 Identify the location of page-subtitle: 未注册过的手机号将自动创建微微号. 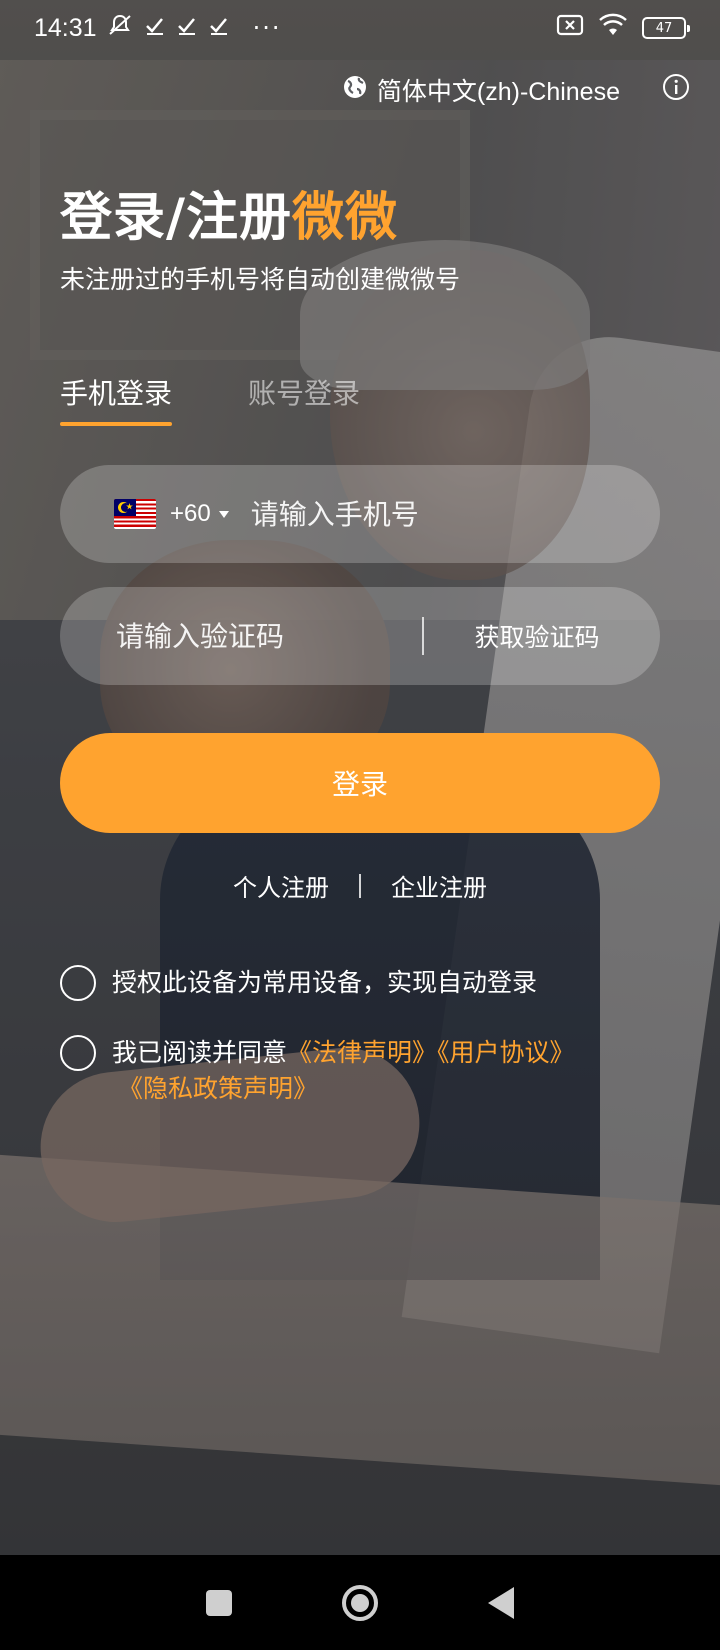
(260, 279).